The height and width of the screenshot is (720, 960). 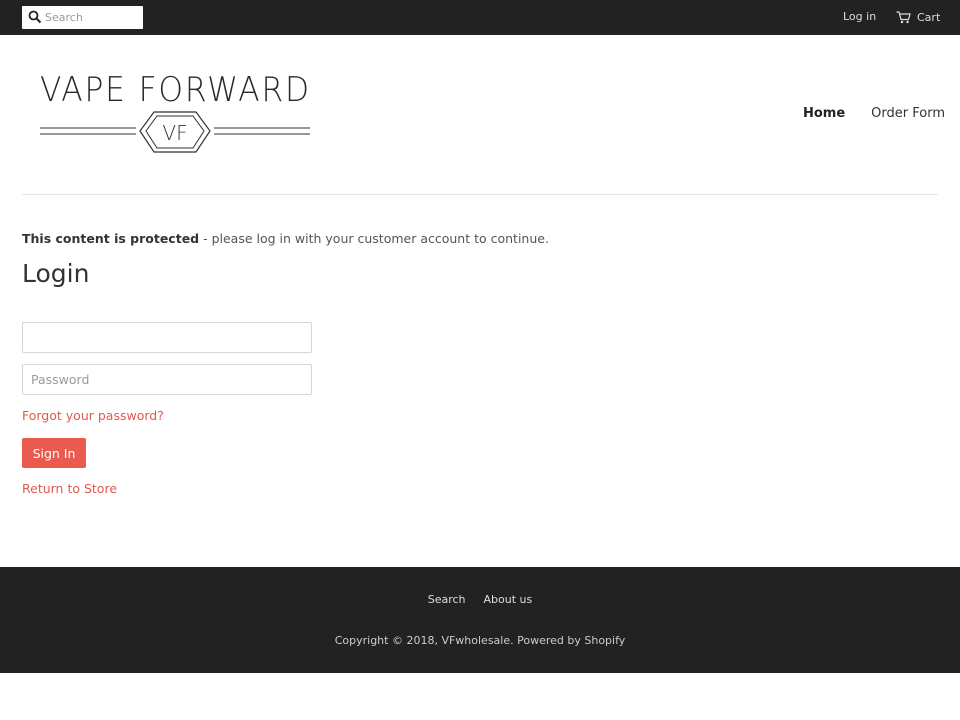 I want to click on footer-nav: Search About us, so click(x=480, y=599).